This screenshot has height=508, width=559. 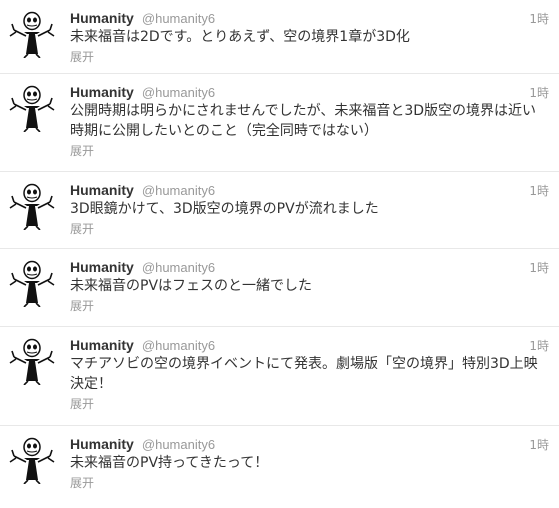 I want to click on tweet-text: 3D眼鏡かけて、3D版空の境界のPVが流れました, so click(x=224, y=209).